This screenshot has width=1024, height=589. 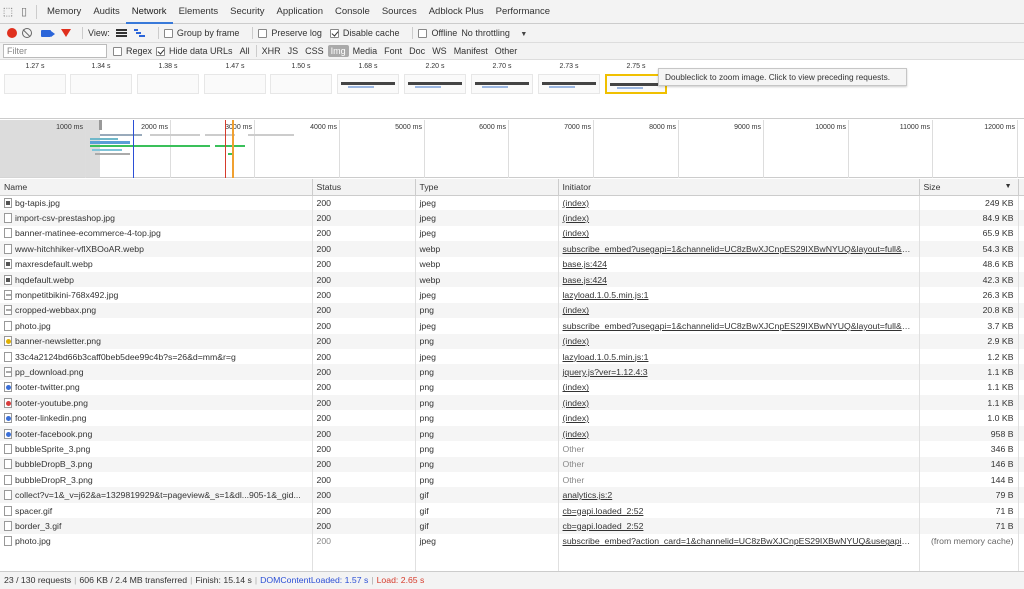 What do you see at coordinates (301, 77) in the screenshot?
I see `screenshot-frame: 1.50 s` at bounding box center [301, 77].